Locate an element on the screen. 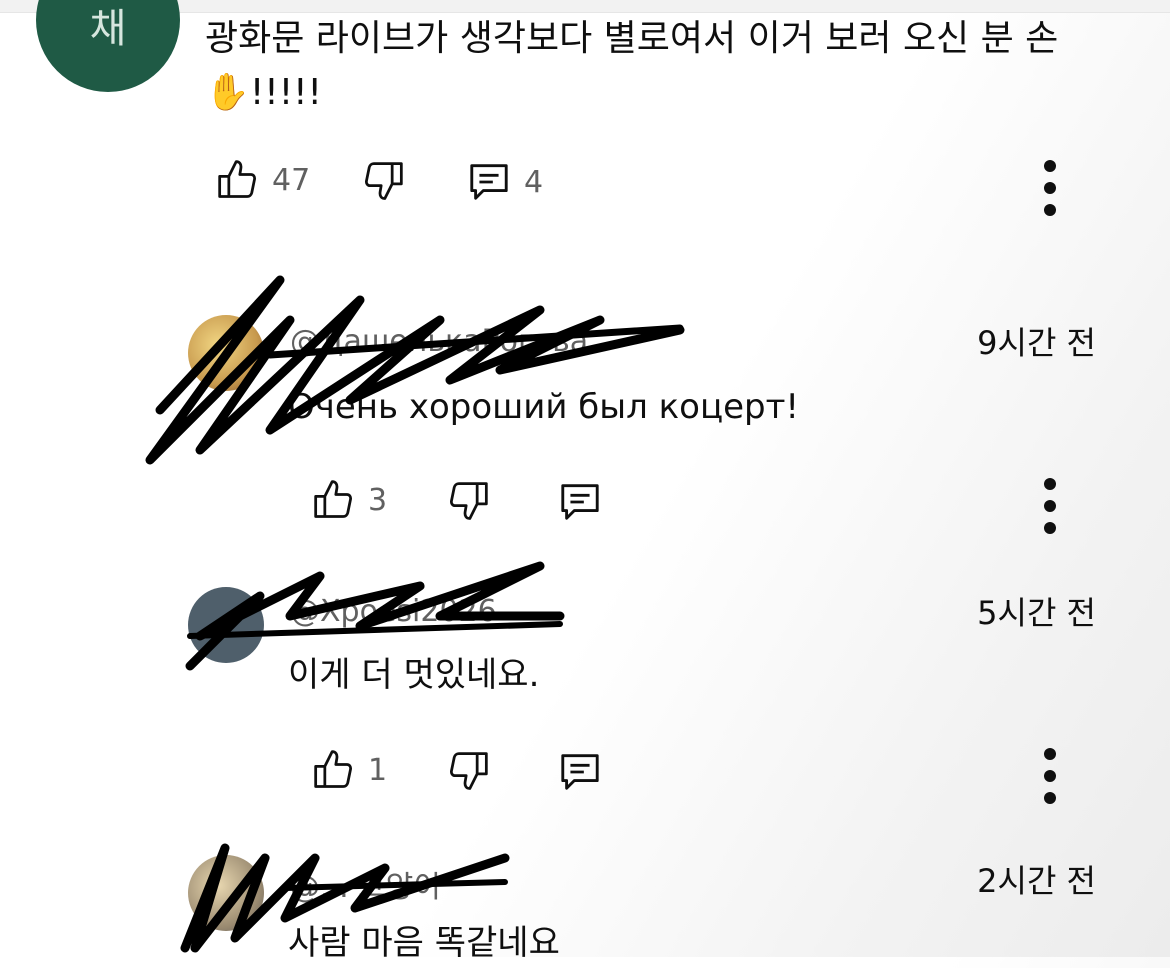 The image size is (1170, 968). avatar: 채 is located at coordinates (108, 46).